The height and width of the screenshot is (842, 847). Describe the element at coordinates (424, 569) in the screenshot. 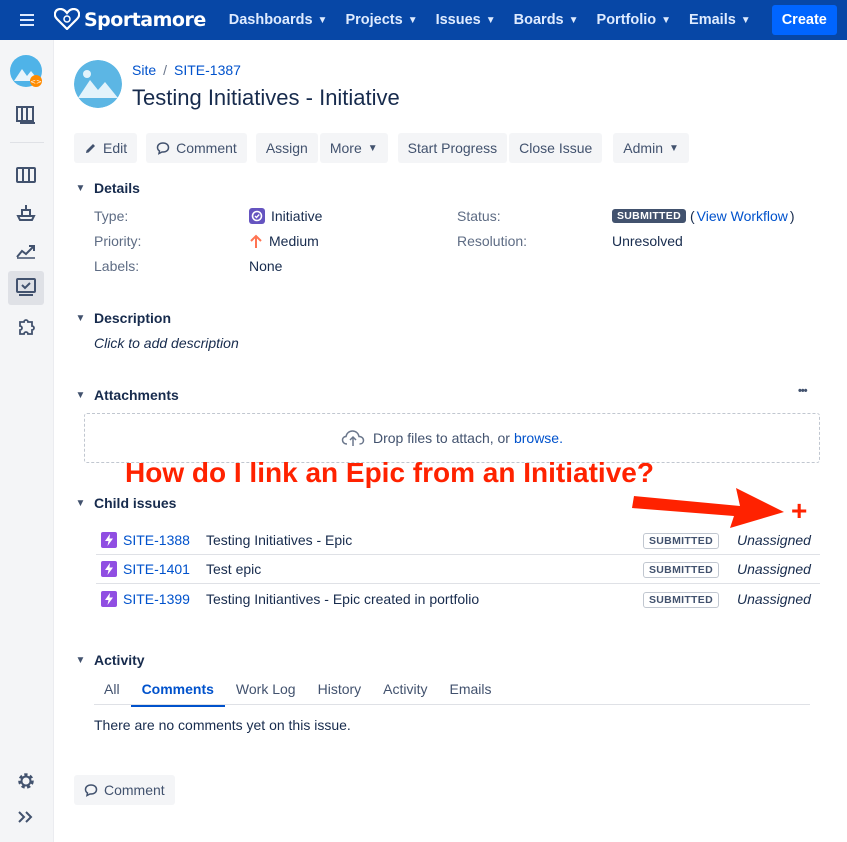

I see `child-issue-summary: Test epic` at that location.